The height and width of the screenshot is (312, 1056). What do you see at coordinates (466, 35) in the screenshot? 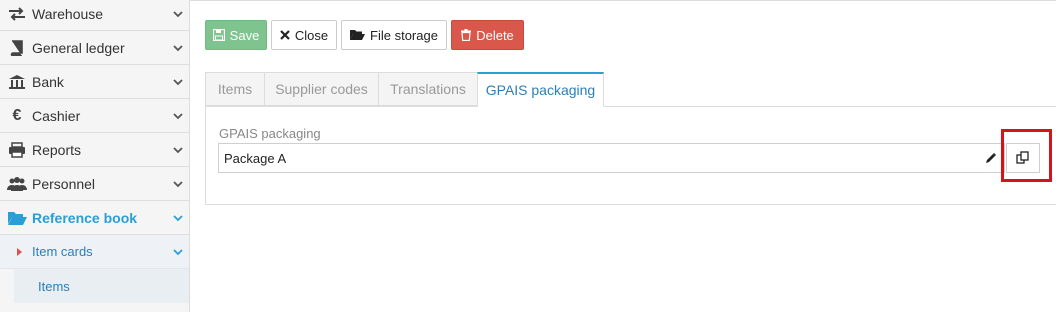
I see `trash-icon` at bounding box center [466, 35].